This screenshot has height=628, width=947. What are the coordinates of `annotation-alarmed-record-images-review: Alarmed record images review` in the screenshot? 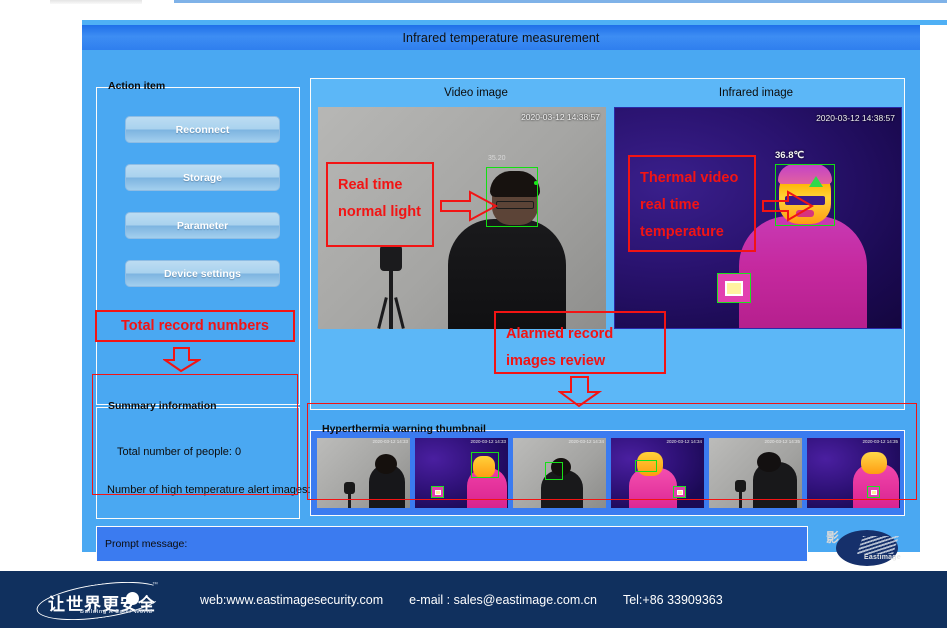 It's located at (580, 342).